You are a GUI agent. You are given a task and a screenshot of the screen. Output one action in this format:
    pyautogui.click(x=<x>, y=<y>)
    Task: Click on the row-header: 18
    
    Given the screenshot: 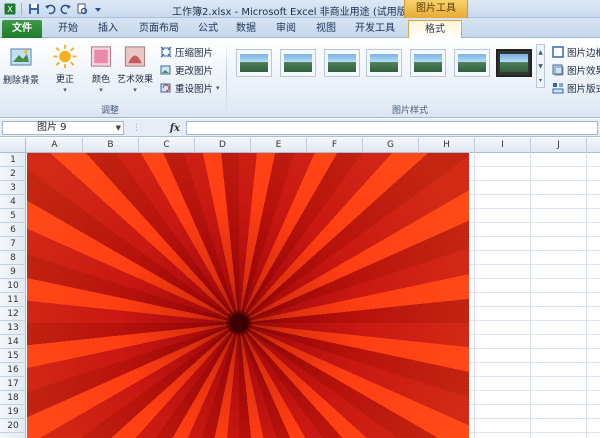 What is the action you would take?
    pyautogui.click(x=13, y=398)
    